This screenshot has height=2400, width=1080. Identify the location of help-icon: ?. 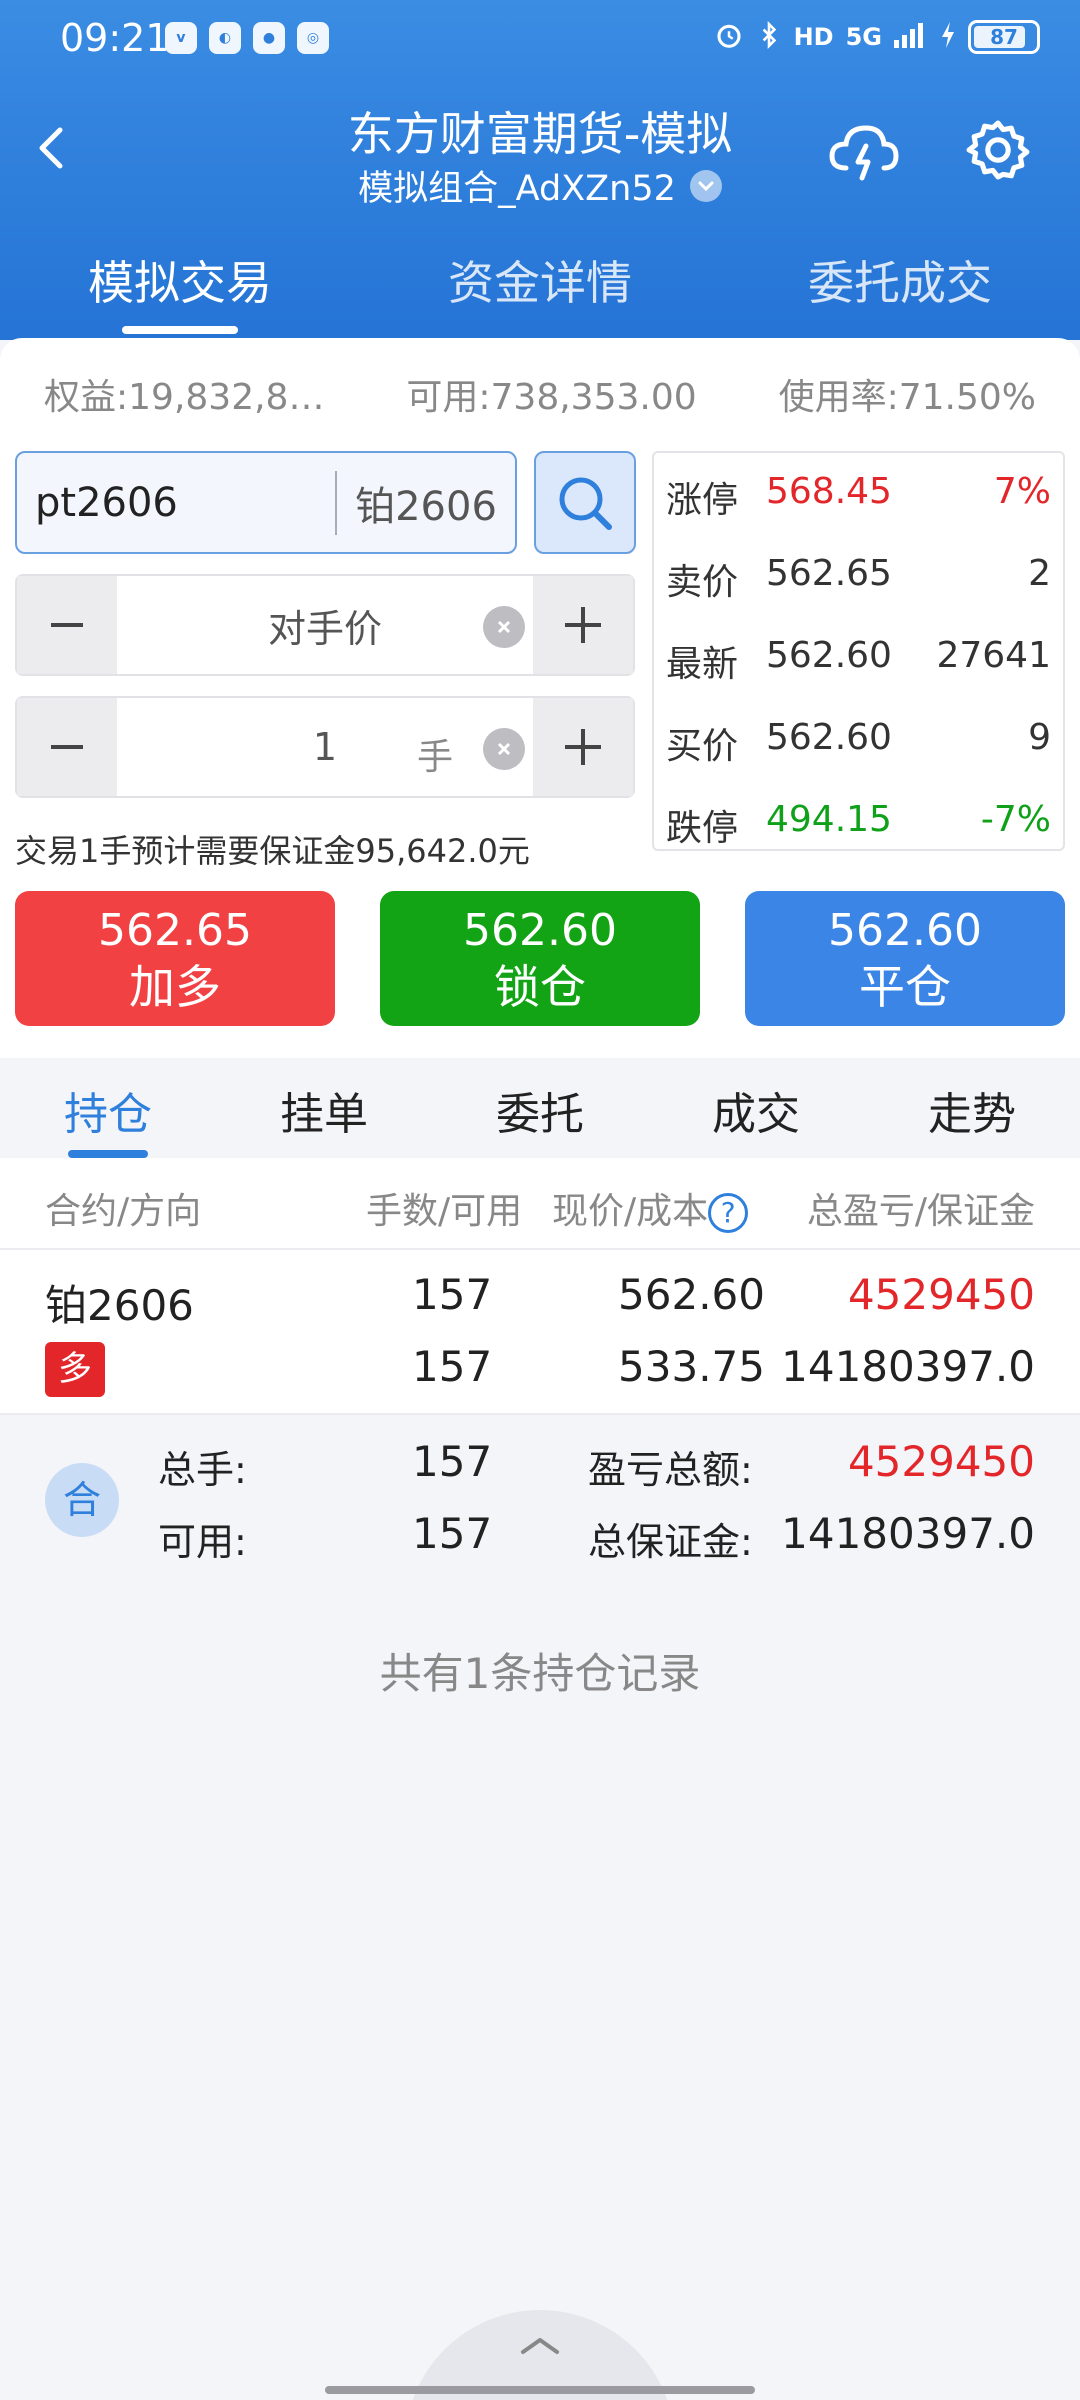
(728, 1213).